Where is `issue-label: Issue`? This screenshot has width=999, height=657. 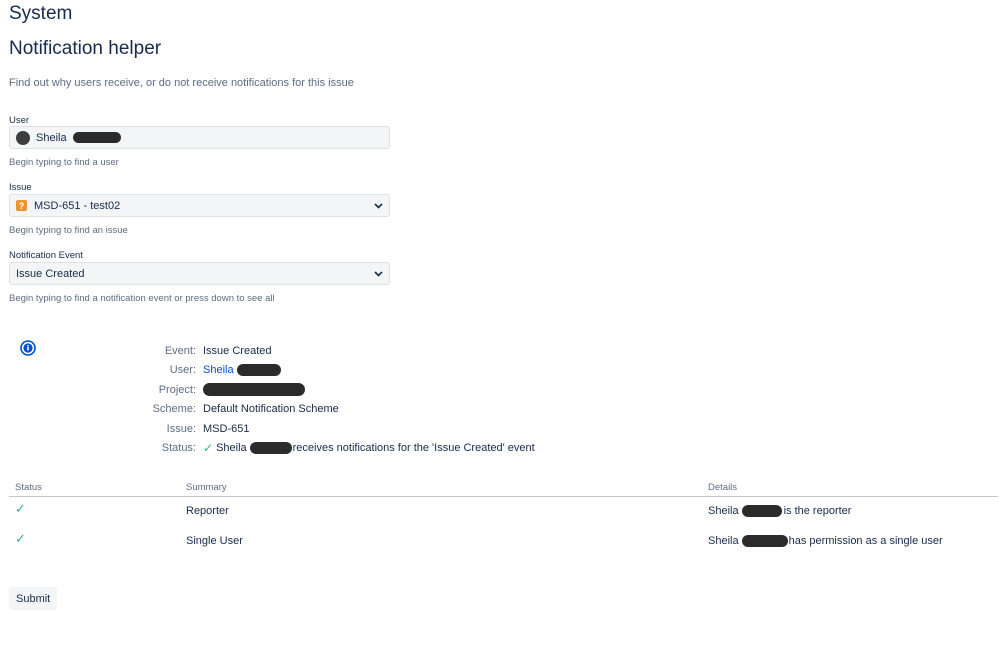 issue-label: Issue is located at coordinates (20, 187).